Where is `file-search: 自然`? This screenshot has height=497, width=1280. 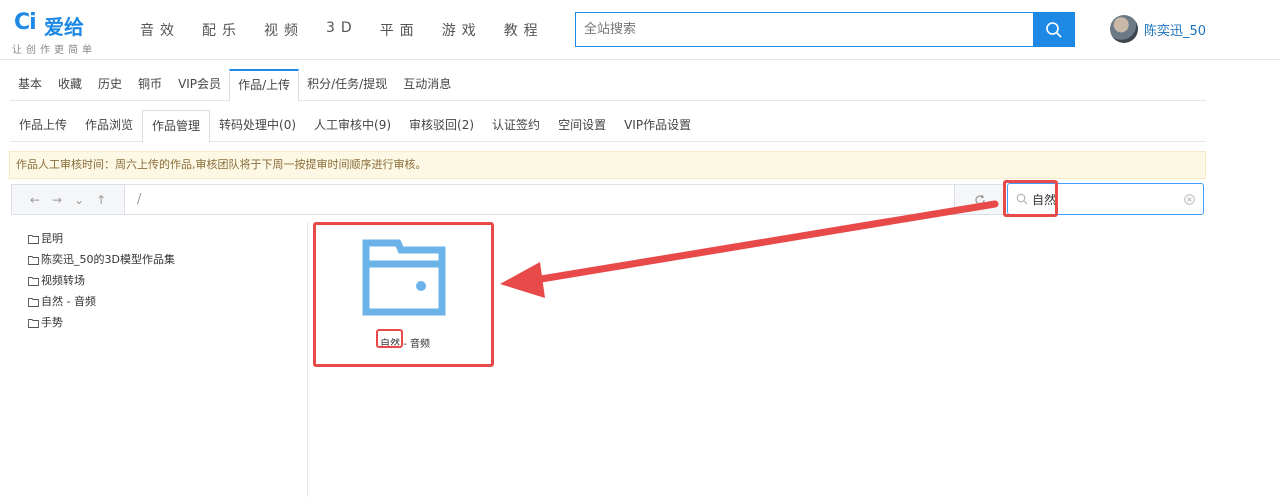 file-search: 自然 is located at coordinates (1105, 199).